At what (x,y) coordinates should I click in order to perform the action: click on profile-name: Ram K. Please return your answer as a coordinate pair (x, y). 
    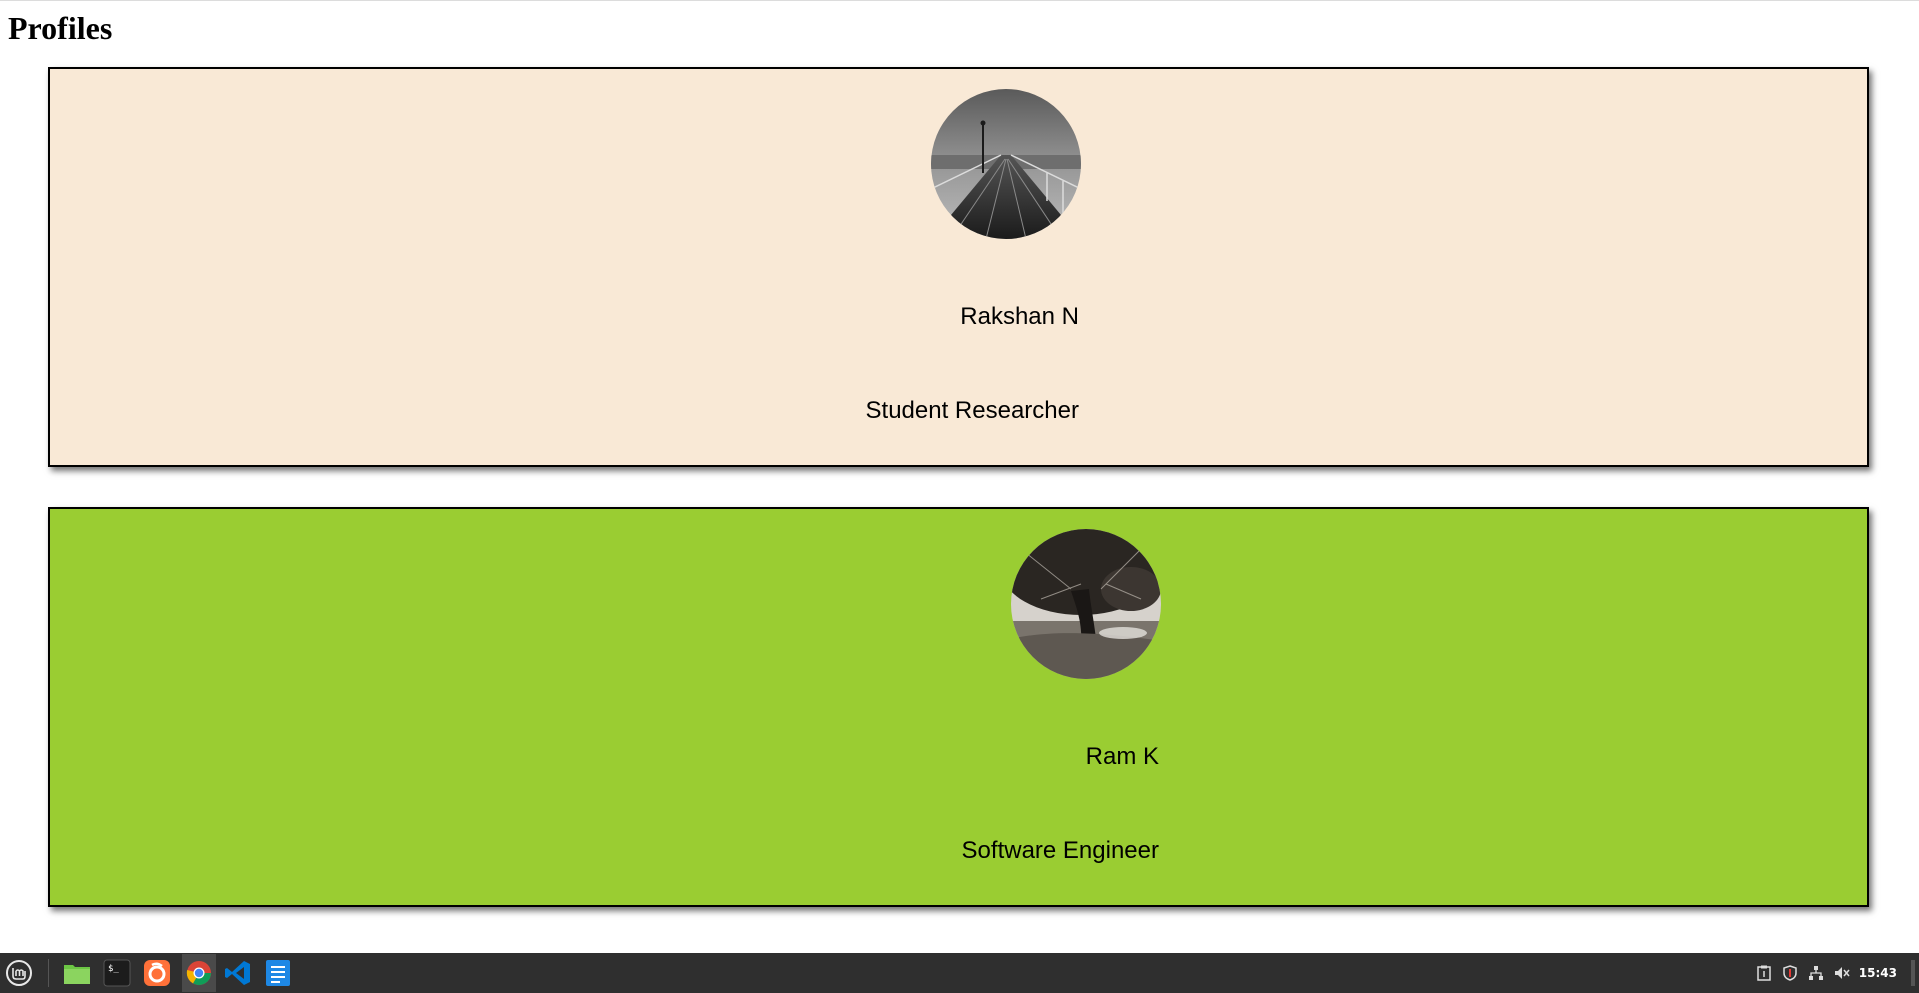
    Looking at the image, I should click on (1122, 756).